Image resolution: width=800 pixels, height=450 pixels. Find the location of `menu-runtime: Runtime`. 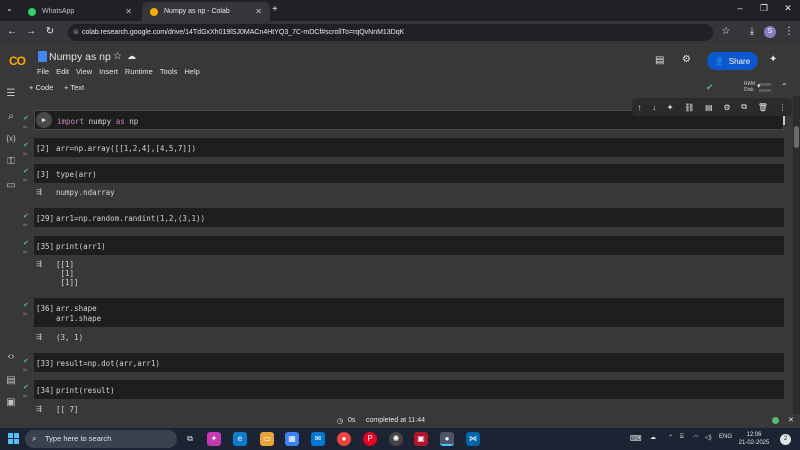

menu-runtime: Runtime is located at coordinates (139, 71).